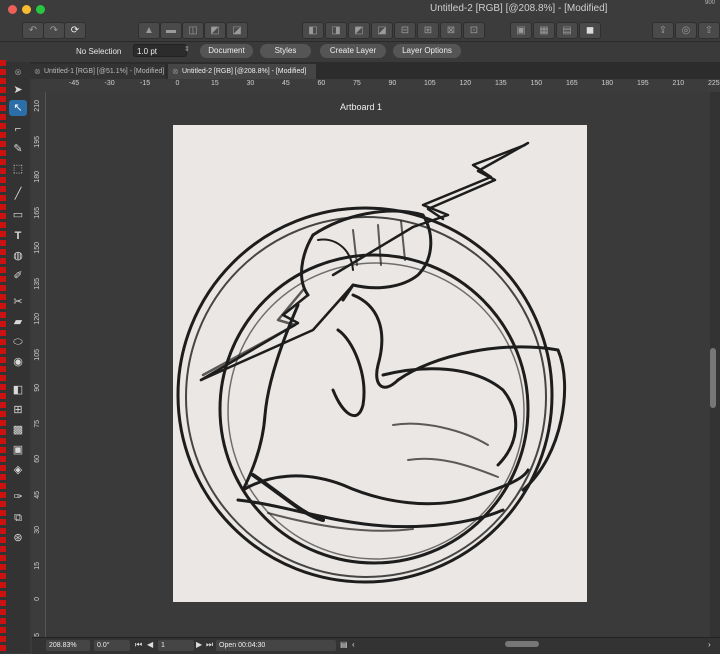  I want to click on eraser-icon: ▰, so click(18, 322).